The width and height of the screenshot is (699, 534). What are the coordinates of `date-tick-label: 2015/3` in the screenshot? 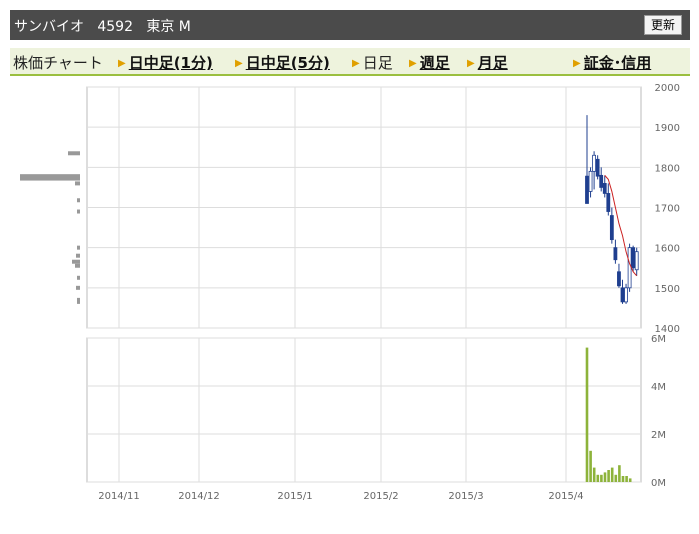 It's located at (465, 496).